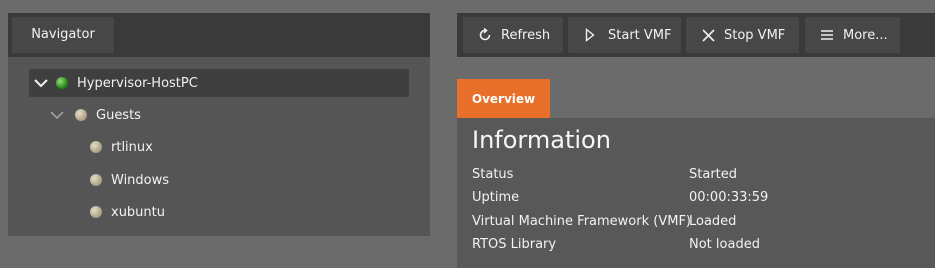  I want to click on close-icon, so click(708, 35).